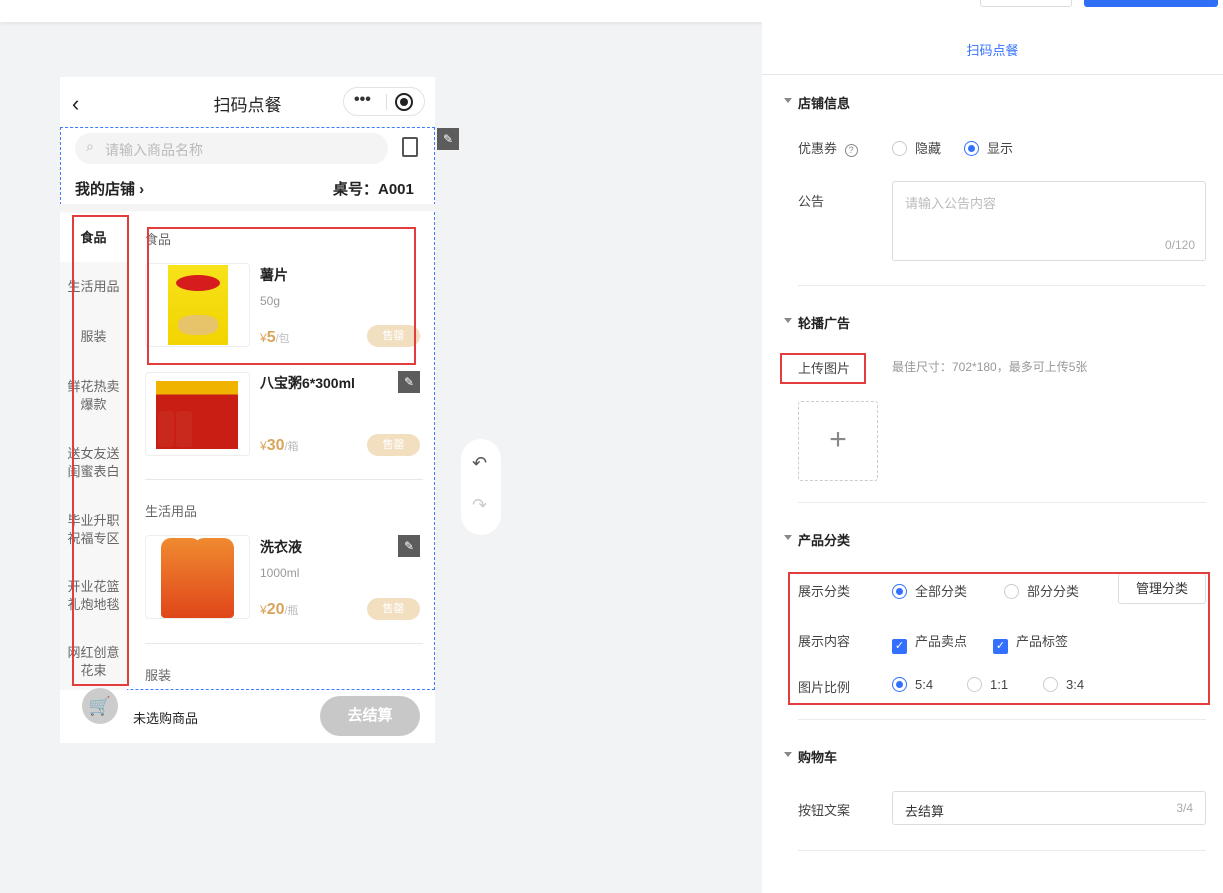 The width and height of the screenshot is (1223, 893). What do you see at coordinates (166, 718) in the screenshot?
I see `cart-status: 未选购商品` at bounding box center [166, 718].